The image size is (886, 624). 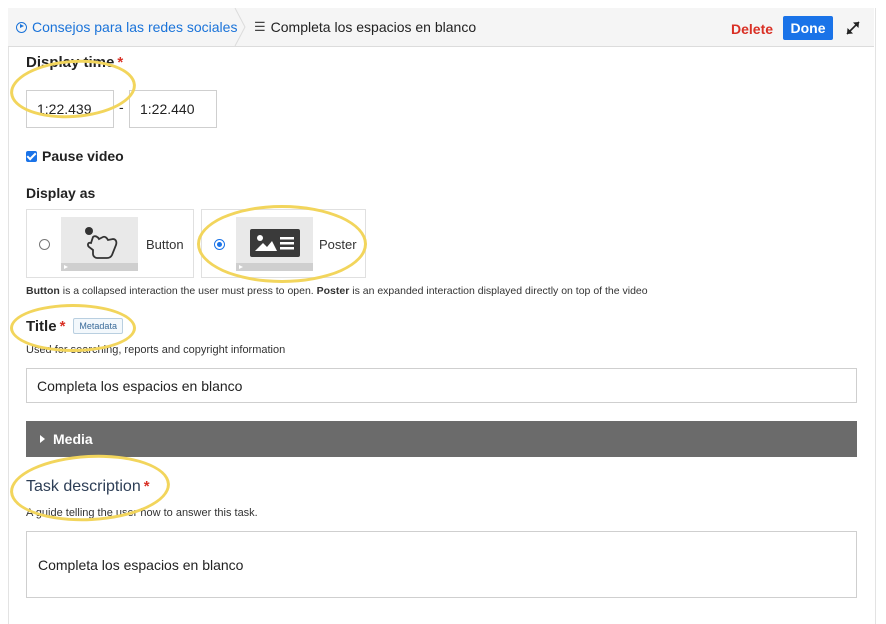 What do you see at coordinates (98, 326) in the screenshot?
I see `metadata-badge: Metadata` at bounding box center [98, 326].